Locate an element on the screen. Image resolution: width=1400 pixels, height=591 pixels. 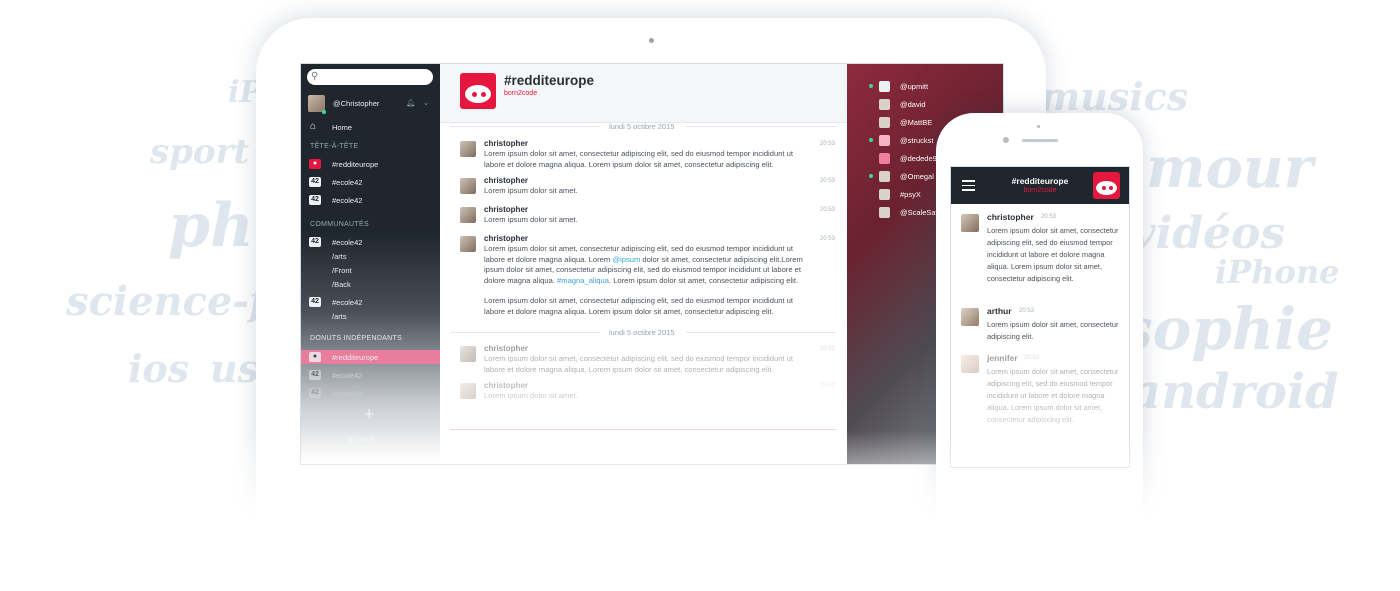
section-donuts: DONUTS INDÉPENDANTS is located at coordinates (356, 338).